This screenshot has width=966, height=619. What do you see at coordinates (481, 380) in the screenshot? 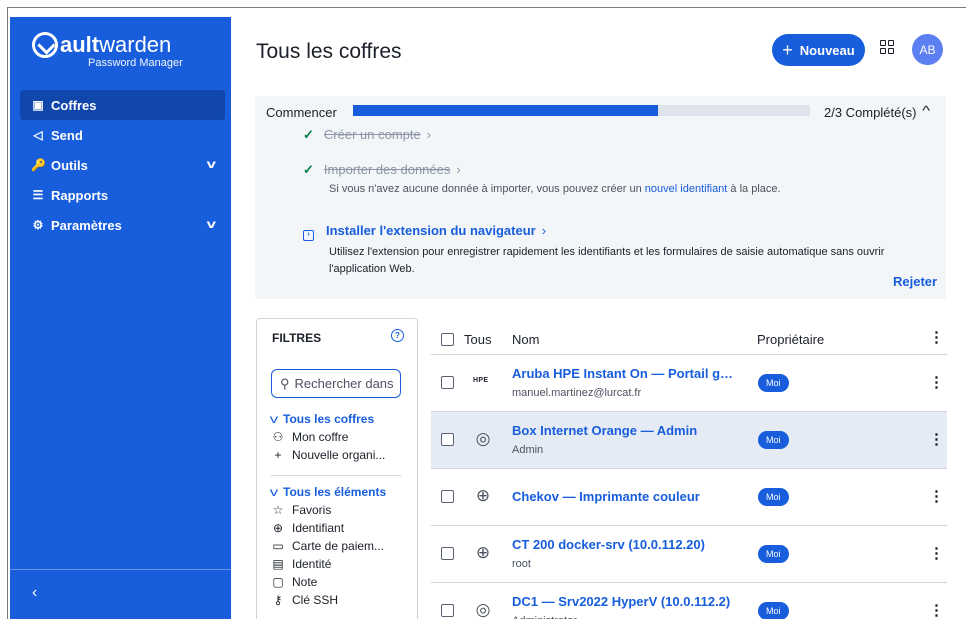
I see `hpe-logo-icon: HPE` at bounding box center [481, 380].